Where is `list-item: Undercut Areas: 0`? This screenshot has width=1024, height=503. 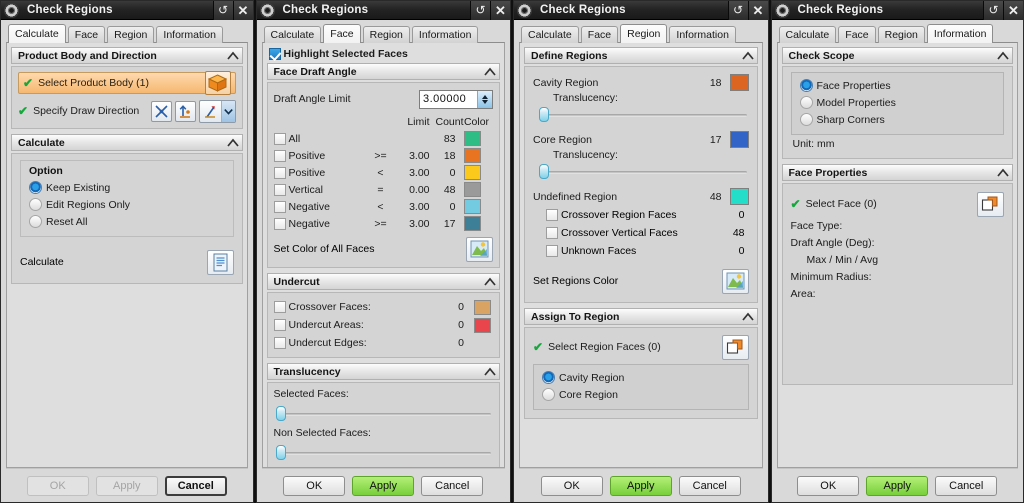
list-item: Undercut Areas: 0 is located at coordinates (383, 325).